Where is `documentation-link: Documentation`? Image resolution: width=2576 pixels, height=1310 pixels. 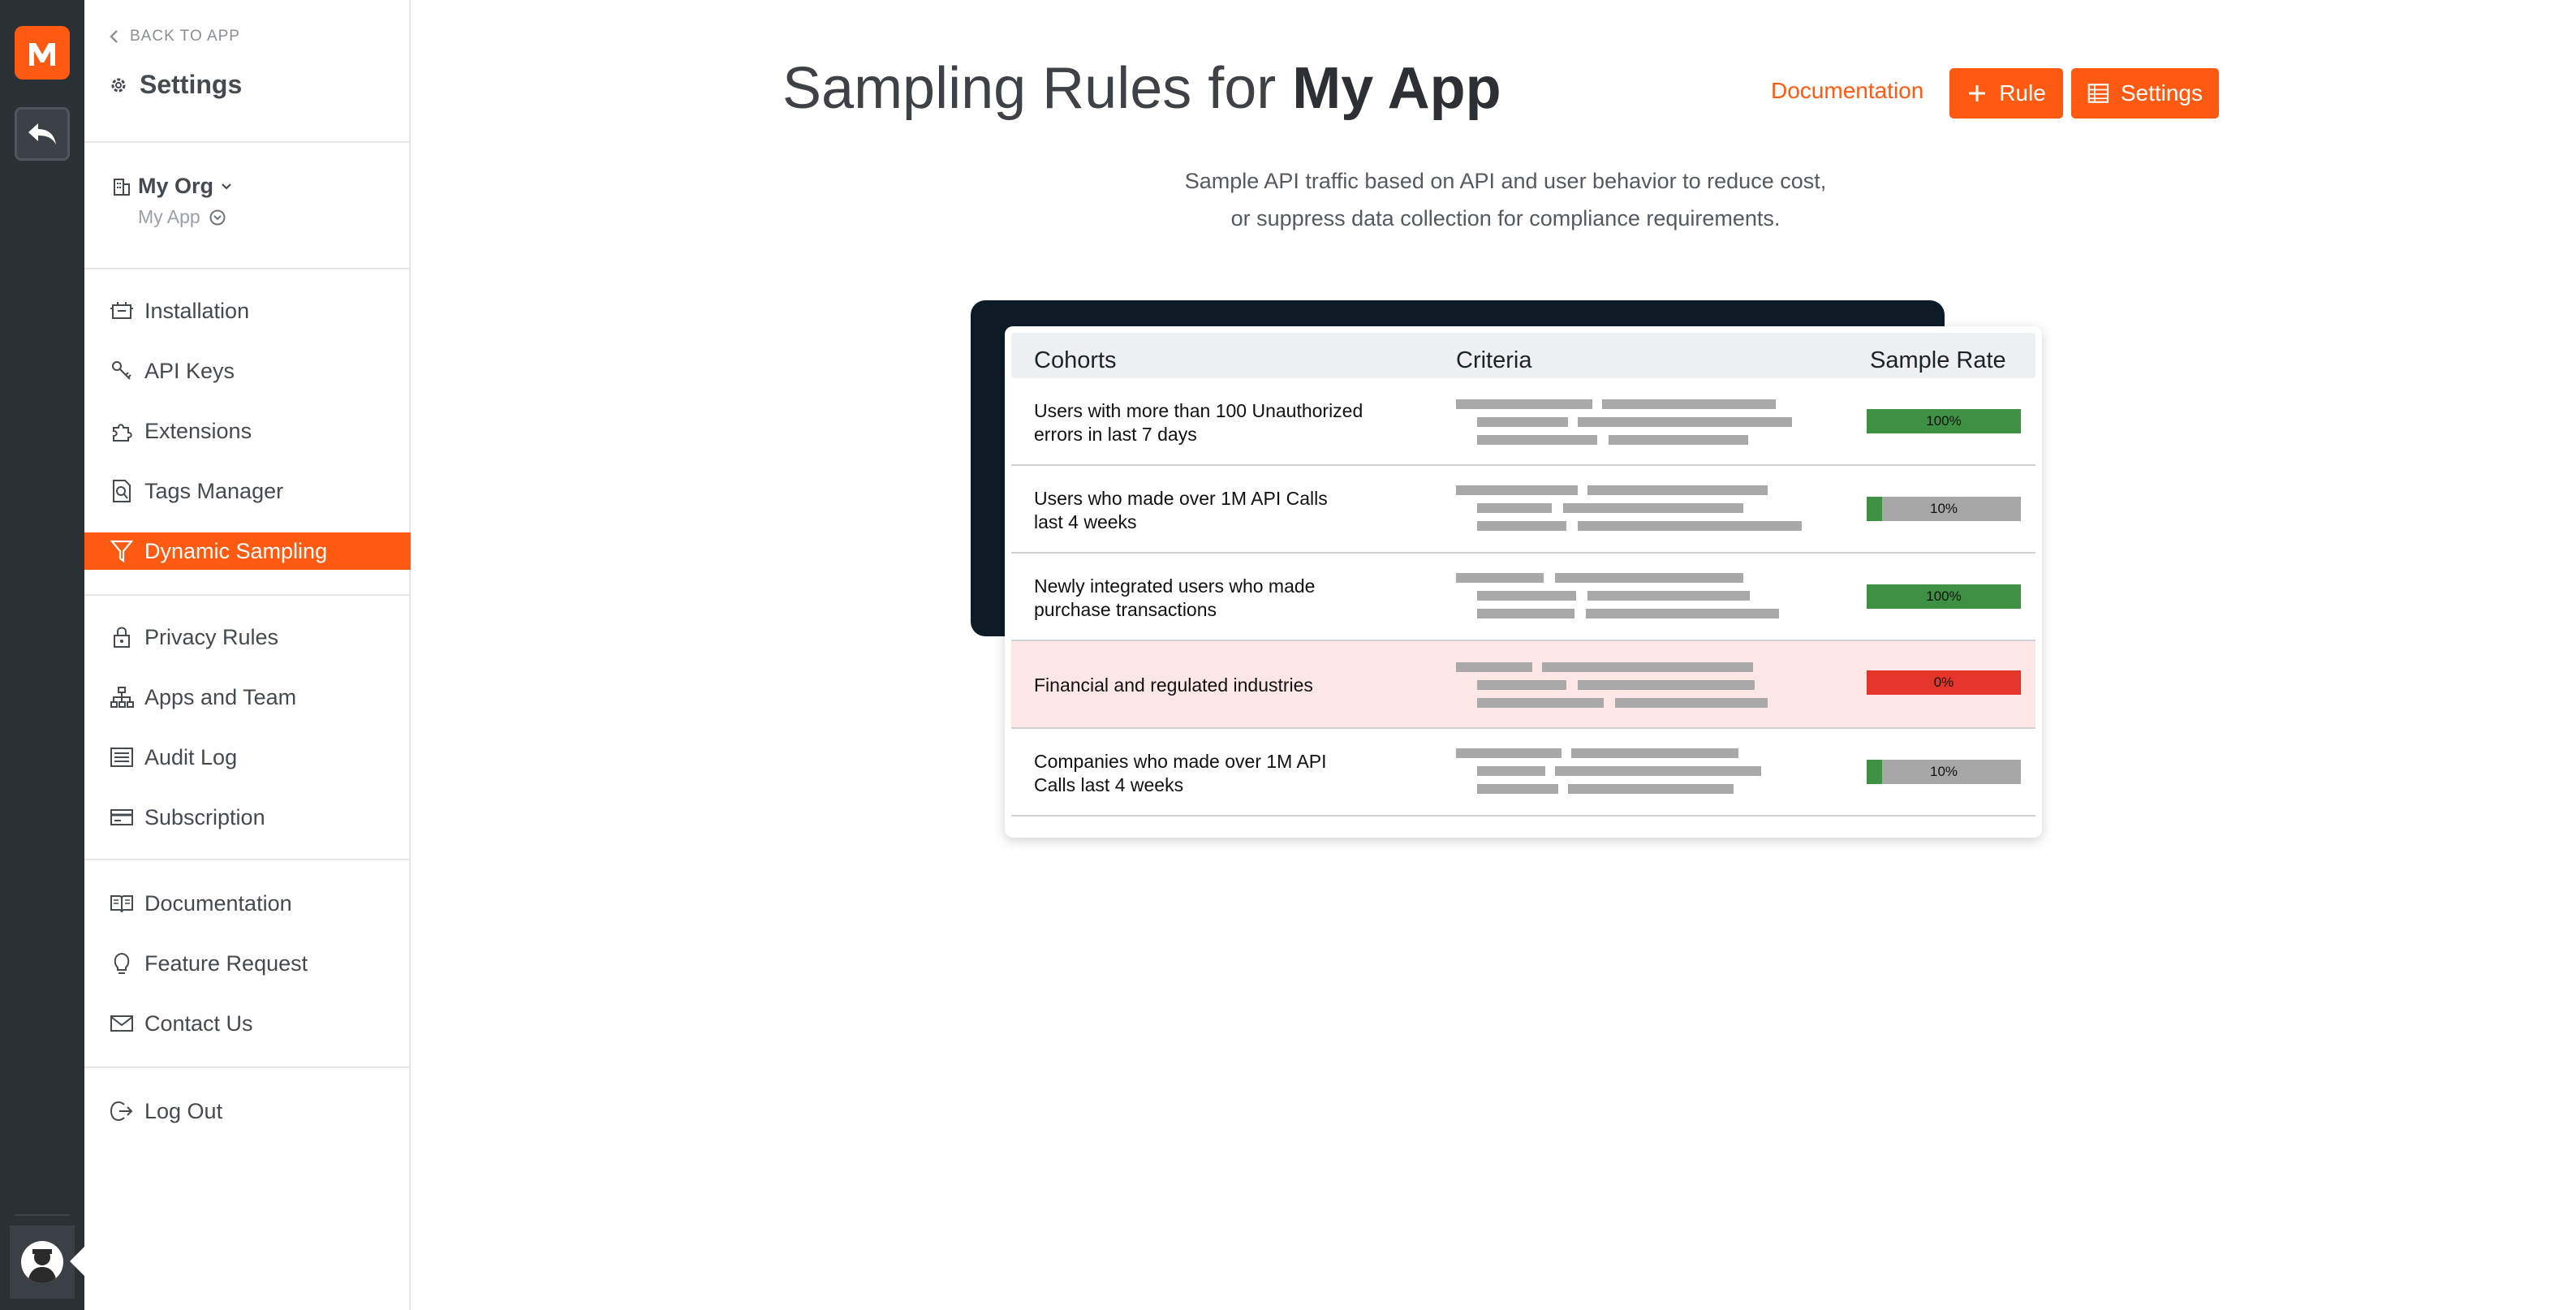
documentation-link: Documentation is located at coordinates (1847, 91).